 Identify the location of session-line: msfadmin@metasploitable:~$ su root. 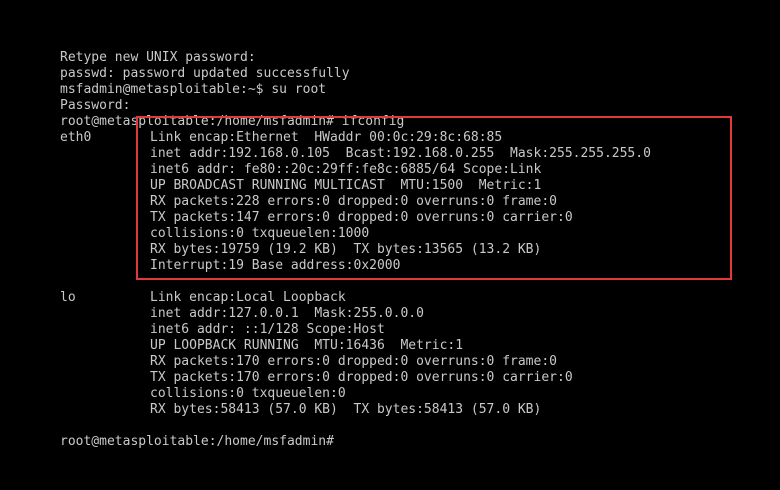
(193, 89).